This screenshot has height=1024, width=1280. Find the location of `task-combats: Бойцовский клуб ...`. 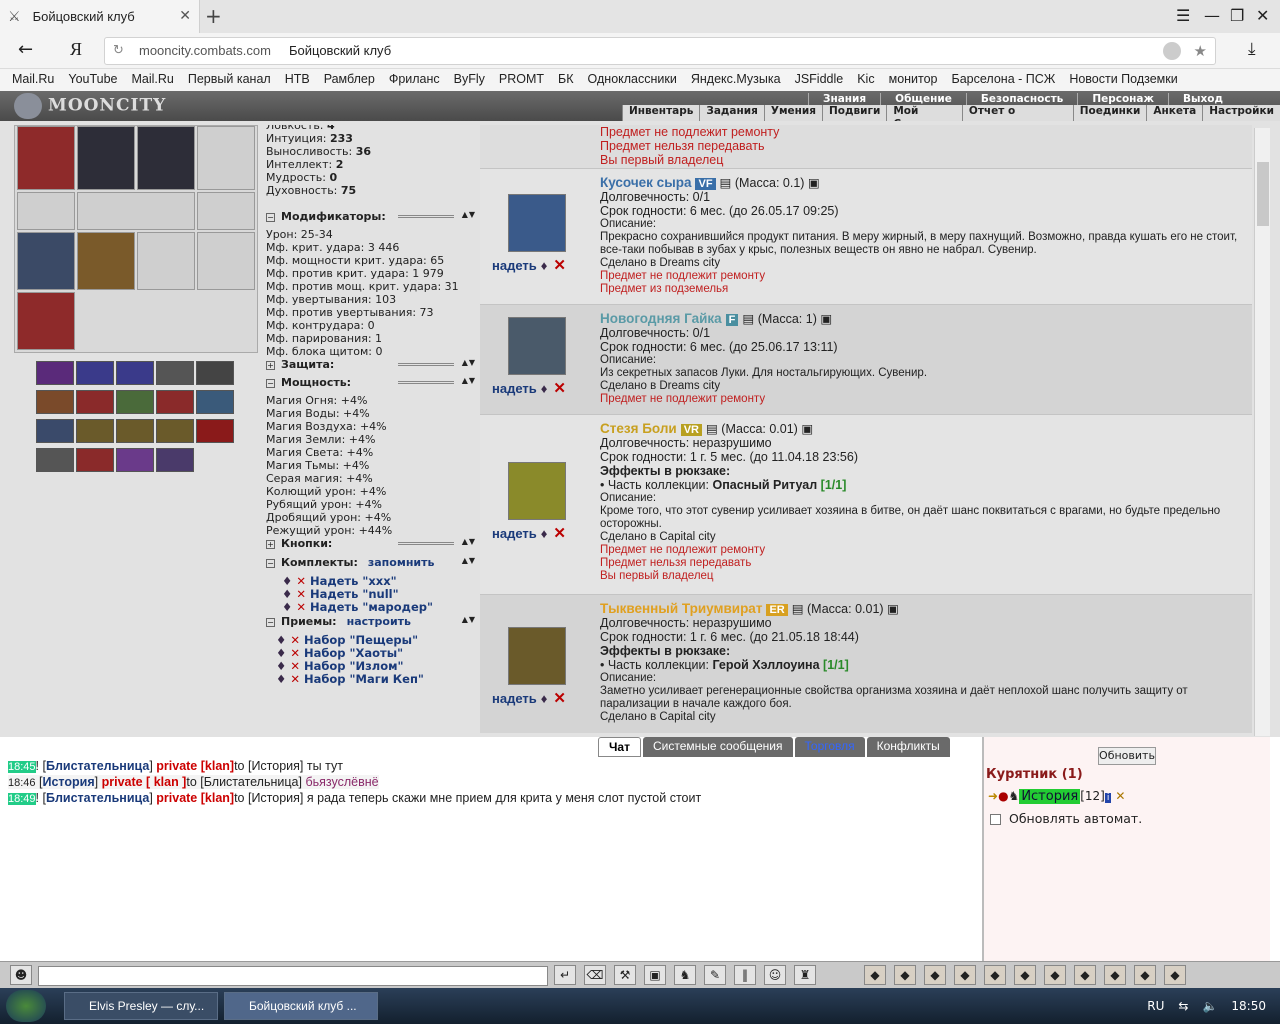

task-combats: Бойцовский клуб ... is located at coordinates (301, 1006).